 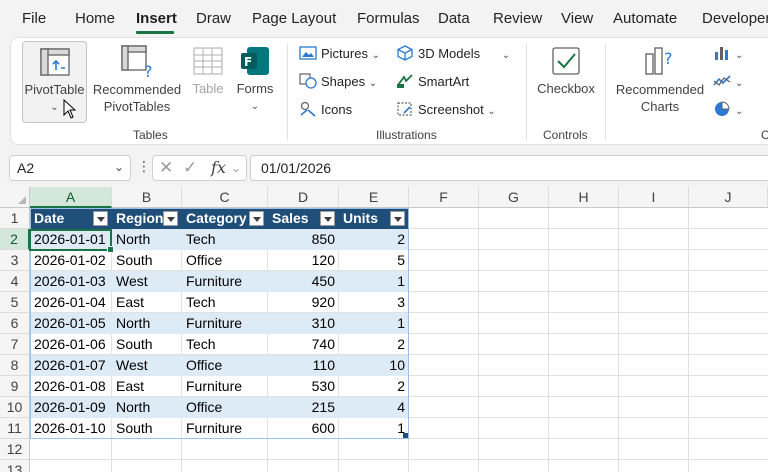 What do you see at coordinates (147, 197) in the screenshot?
I see `column-header-b: B` at bounding box center [147, 197].